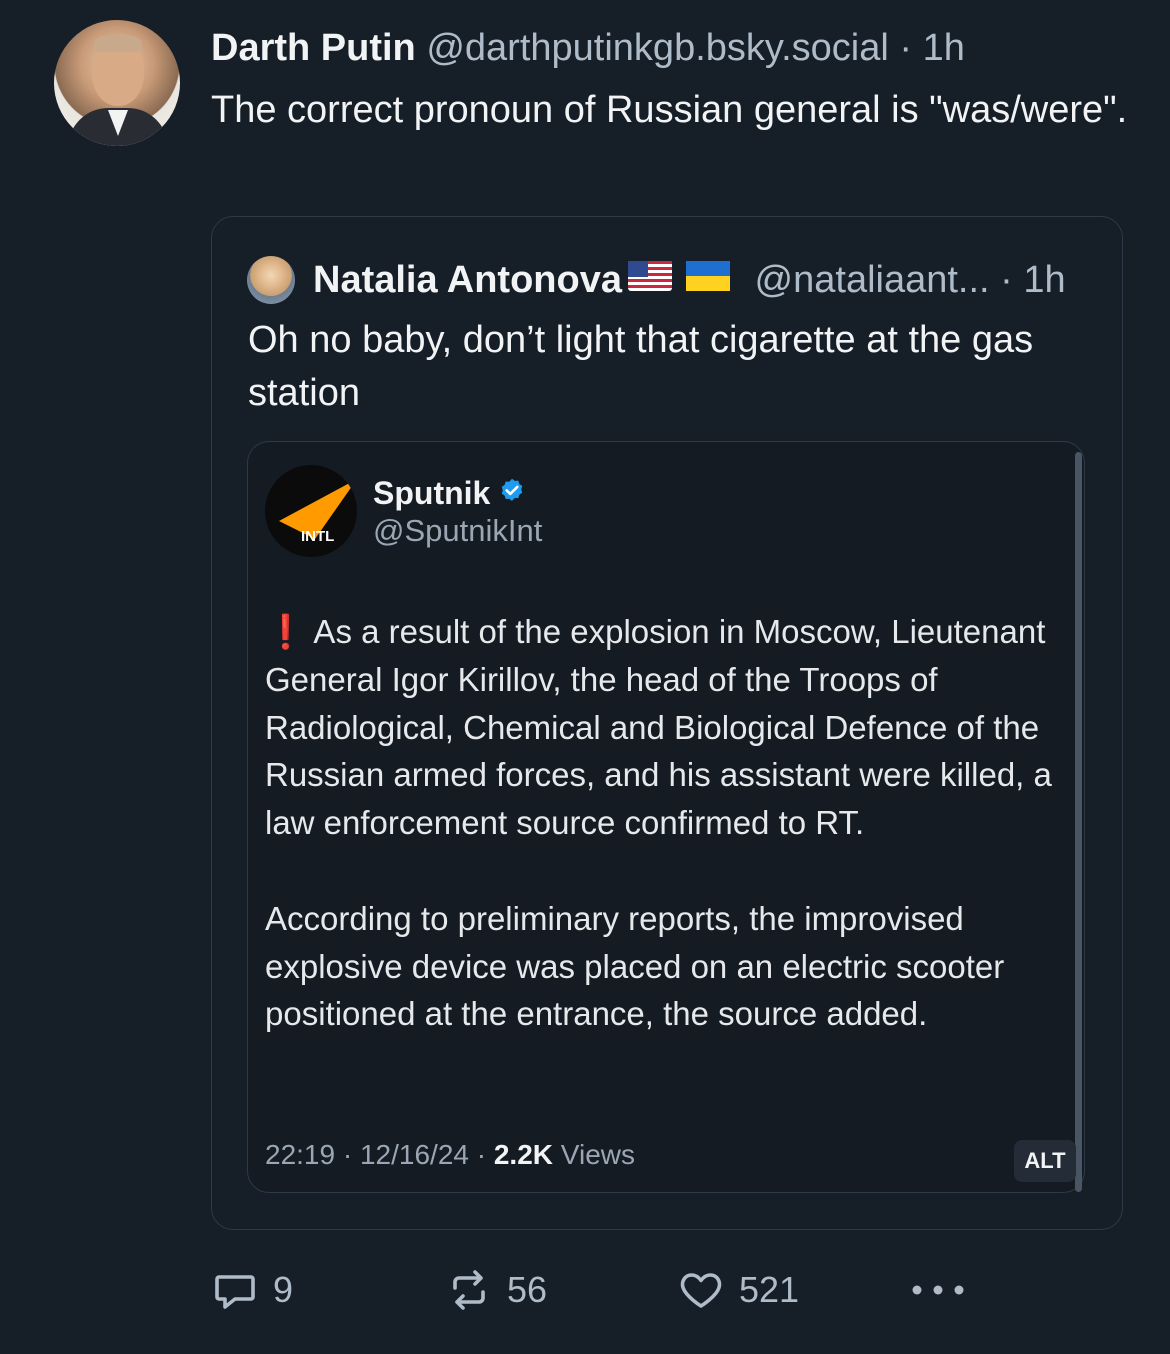 The image size is (1170, 1354). I want to click on embed-meta: 22:19 · 12/16/24 · 2.2K Views, so click(450, 1155).